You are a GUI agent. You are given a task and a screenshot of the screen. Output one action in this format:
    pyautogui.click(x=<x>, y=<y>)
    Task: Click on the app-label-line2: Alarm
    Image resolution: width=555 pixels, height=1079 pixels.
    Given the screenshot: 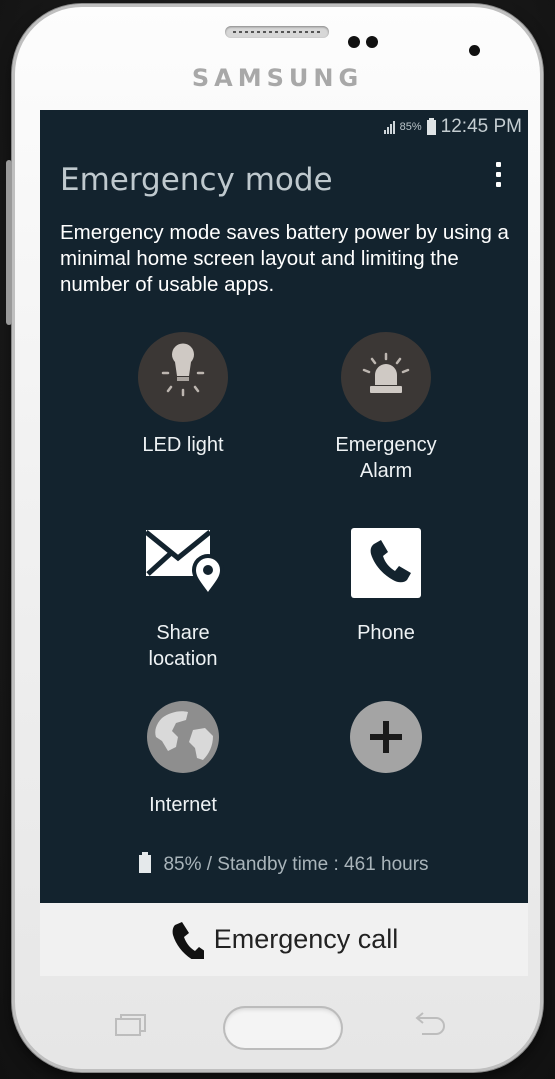 What is the action you would take?
    pyautogui.click(x=386, y=471)
    